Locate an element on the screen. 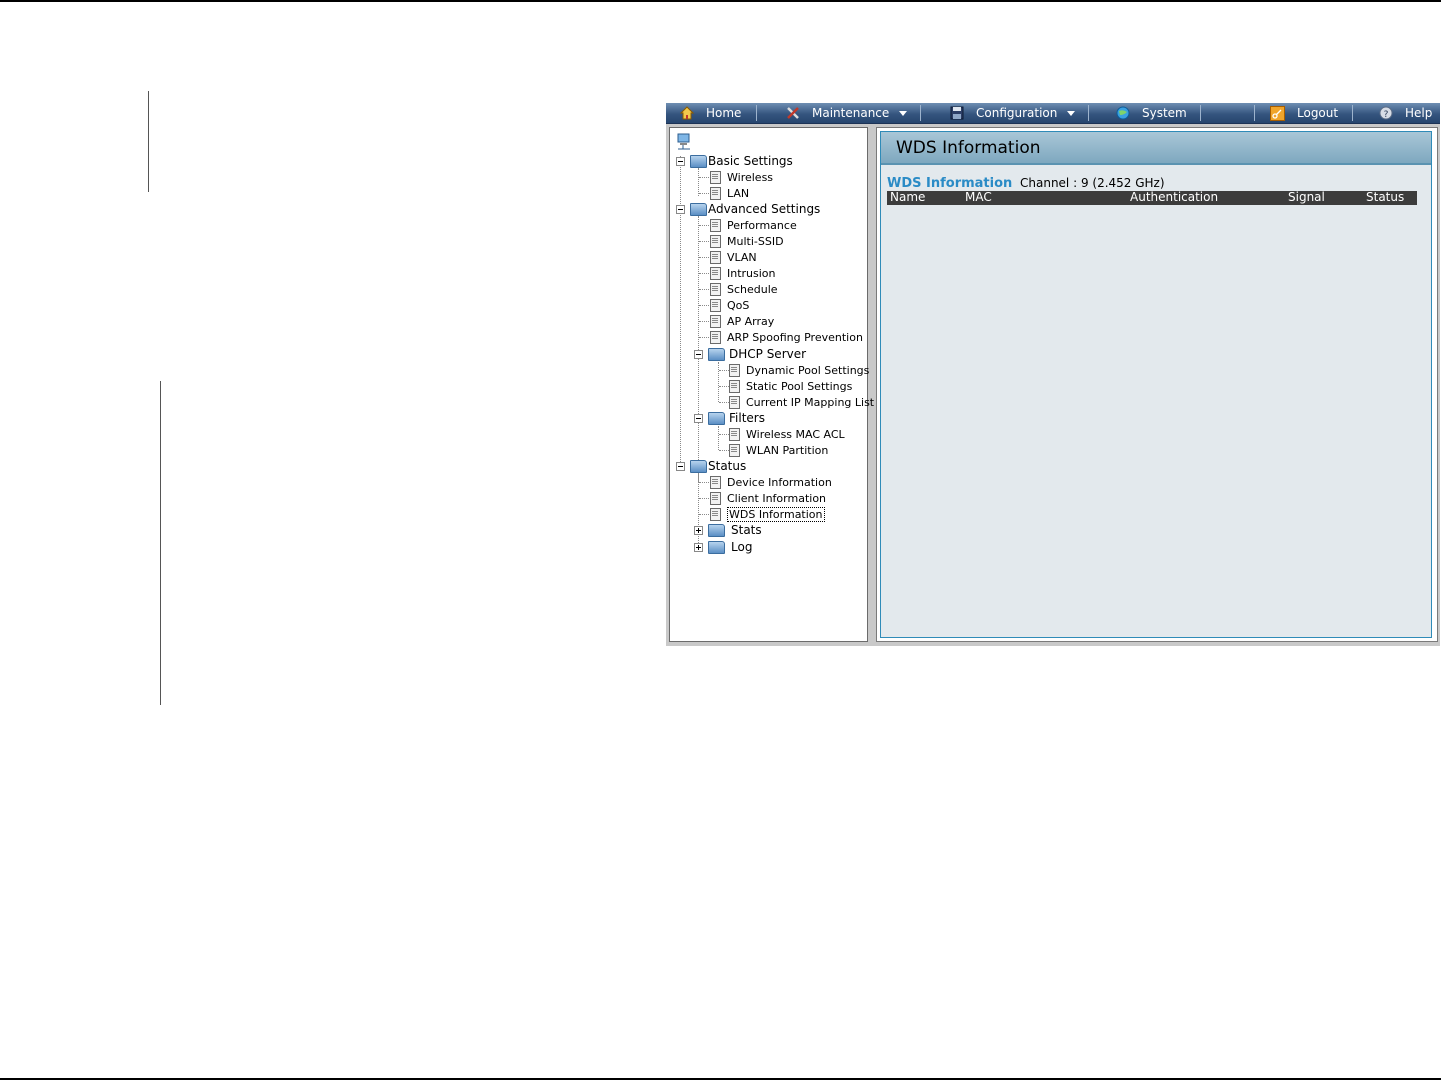 The height and width of the screenshot is (1081, 1441). tree-folder-basic-settings: Basic Settings is located at coordinates (741, 161).